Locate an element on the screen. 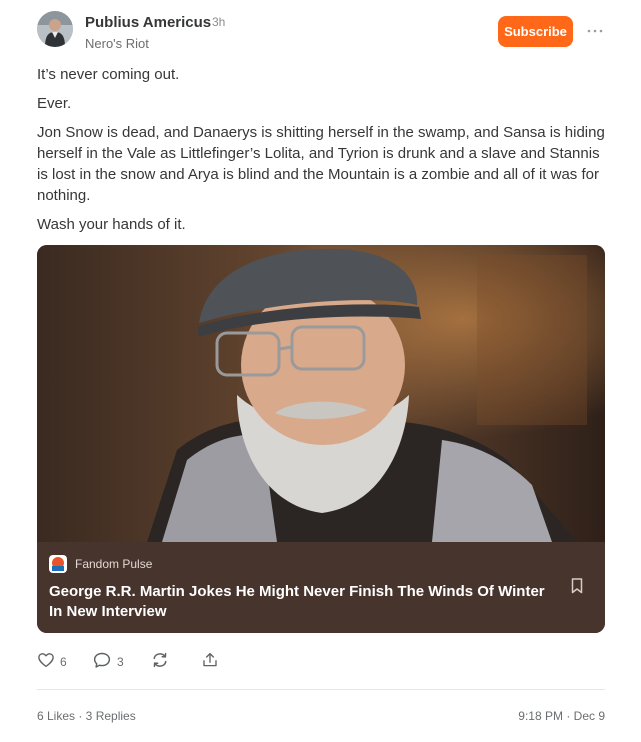 The height and width of the screenshot is (742, 641). post-paragraph: It’s never coming out. is located at coordinates (108, 74).